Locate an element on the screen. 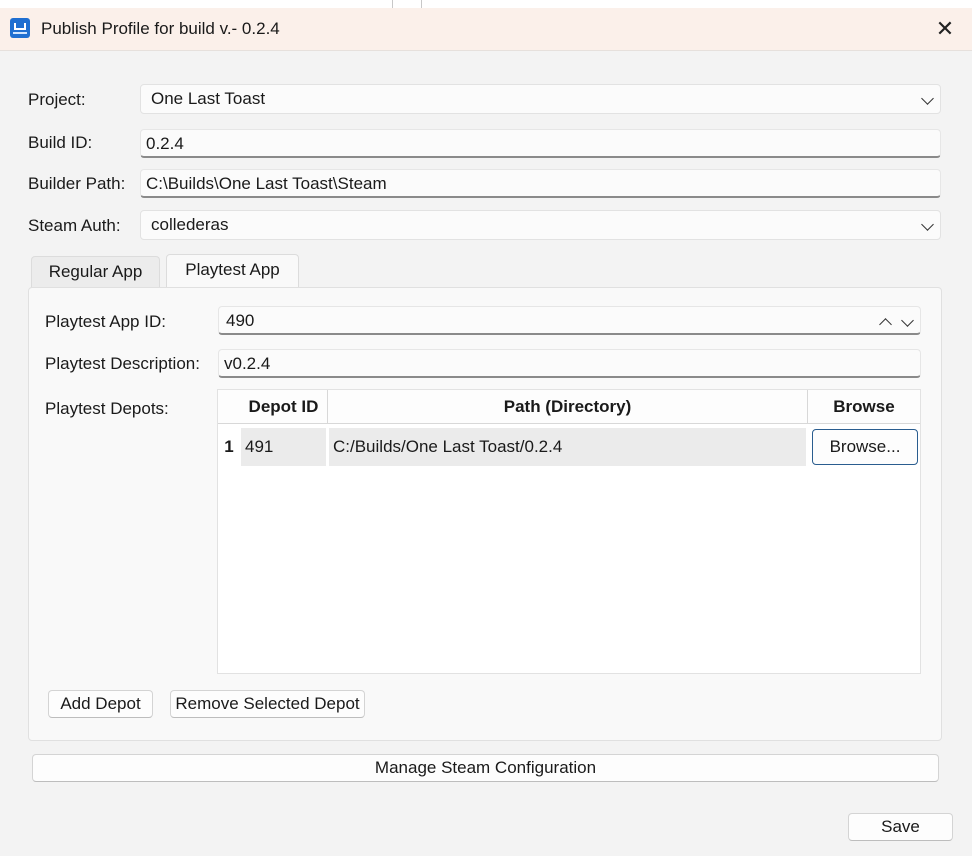 This screenshot has height=856, width=972. project-label: Project: is located at coordinates (57, 99).